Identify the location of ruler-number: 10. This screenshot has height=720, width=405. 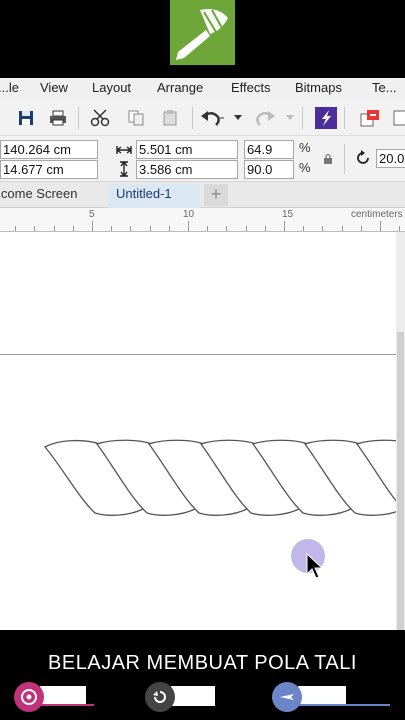
(189, 214).